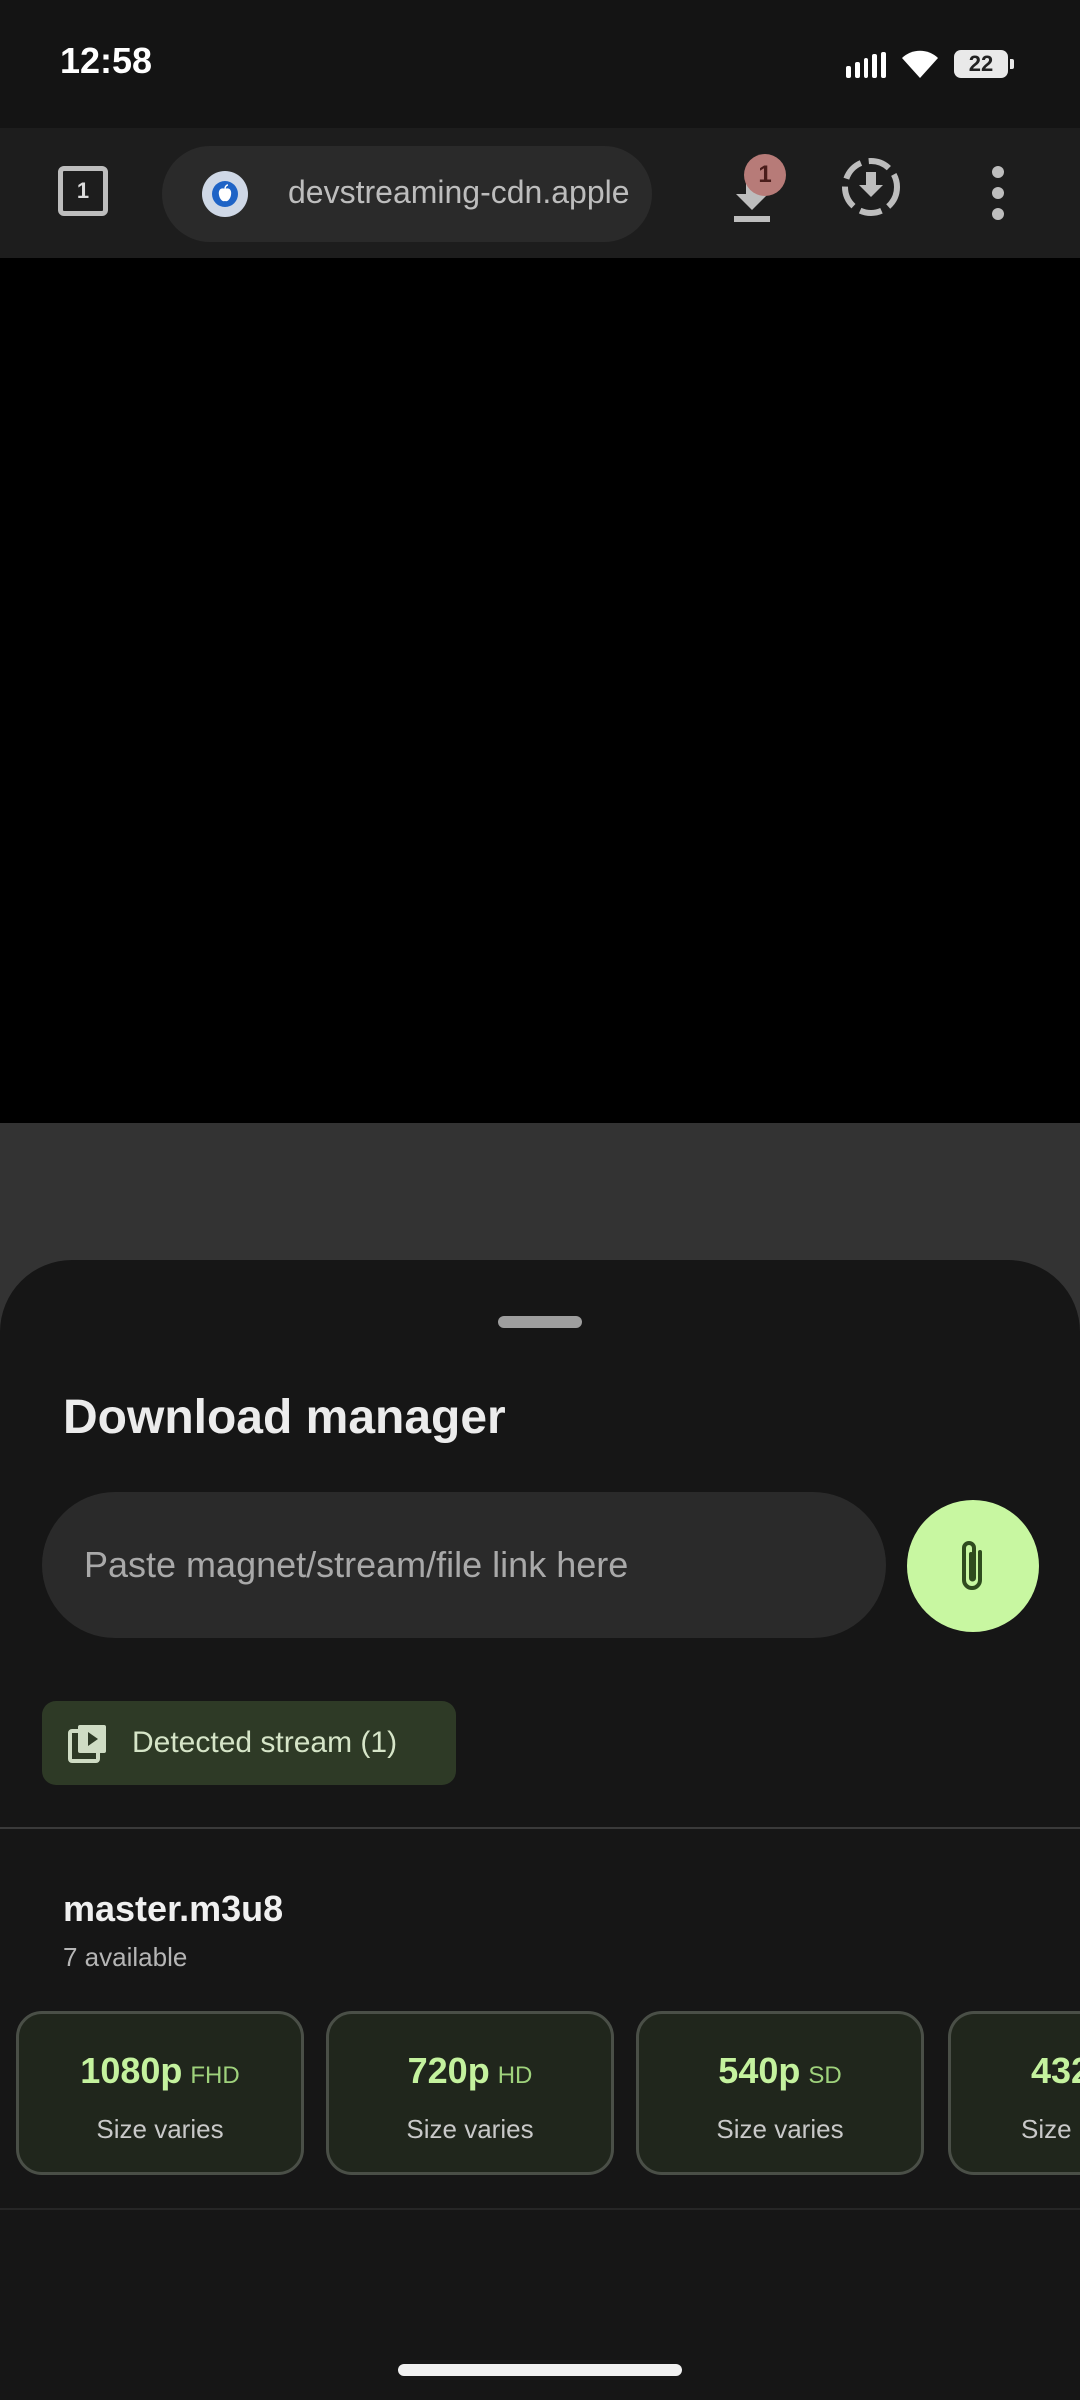 This screenshot has width=1080, height=2400. What do you see at coordinates (160, 2093) in the screenshot?
I see `quality-option-1080p: 1080p FHD Size varies` at bounding box center [160, 2093].